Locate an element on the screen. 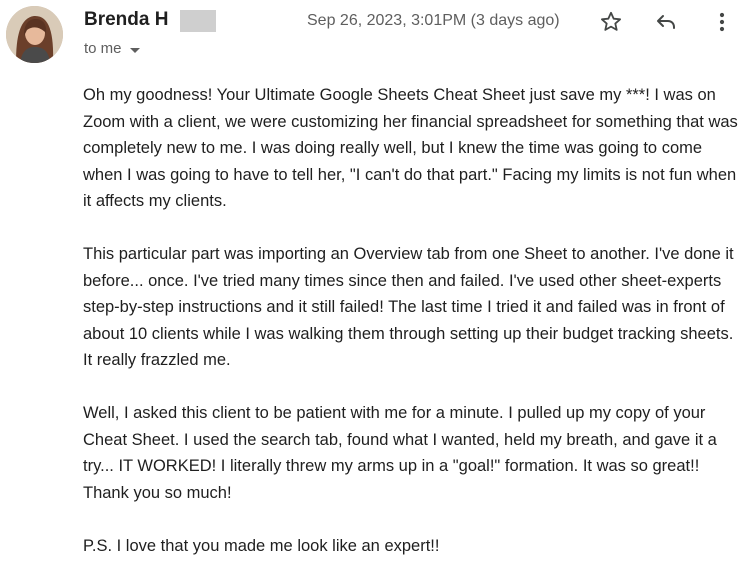 This screenshot has width=750, height=587. recipient-dropdown: to me is located at coordinates (112, 49).